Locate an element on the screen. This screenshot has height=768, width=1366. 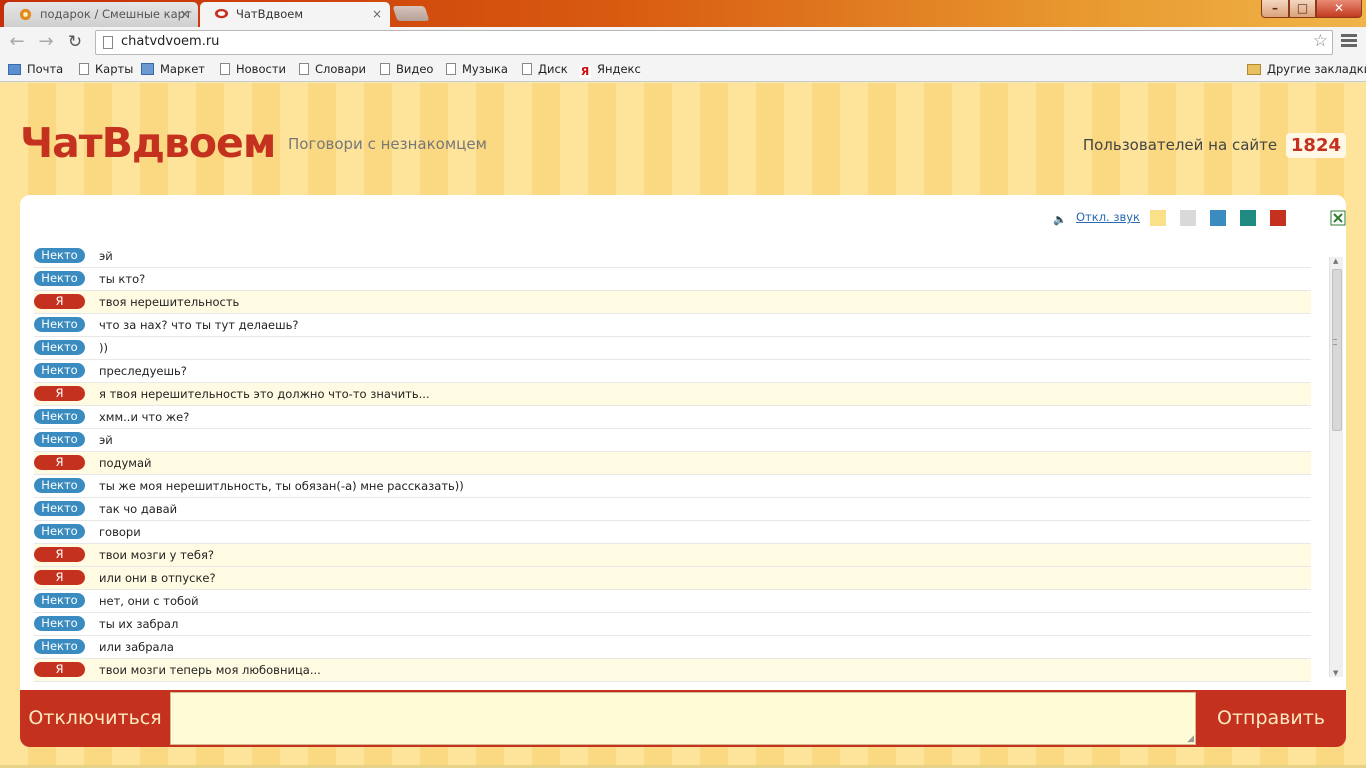
theme-swatch-yellow is located at coordinates (1158, 218).